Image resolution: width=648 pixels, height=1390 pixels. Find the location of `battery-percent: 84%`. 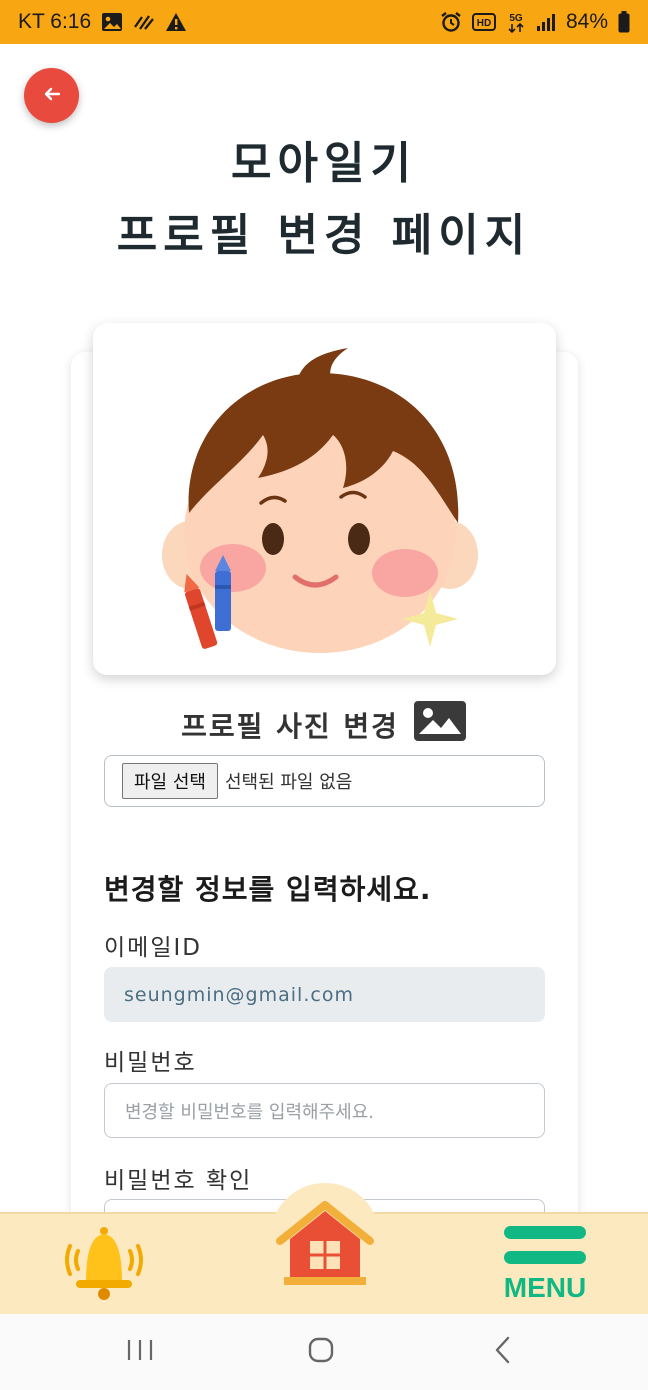

battery-percent: 84% is located at coordinates (586, 21).